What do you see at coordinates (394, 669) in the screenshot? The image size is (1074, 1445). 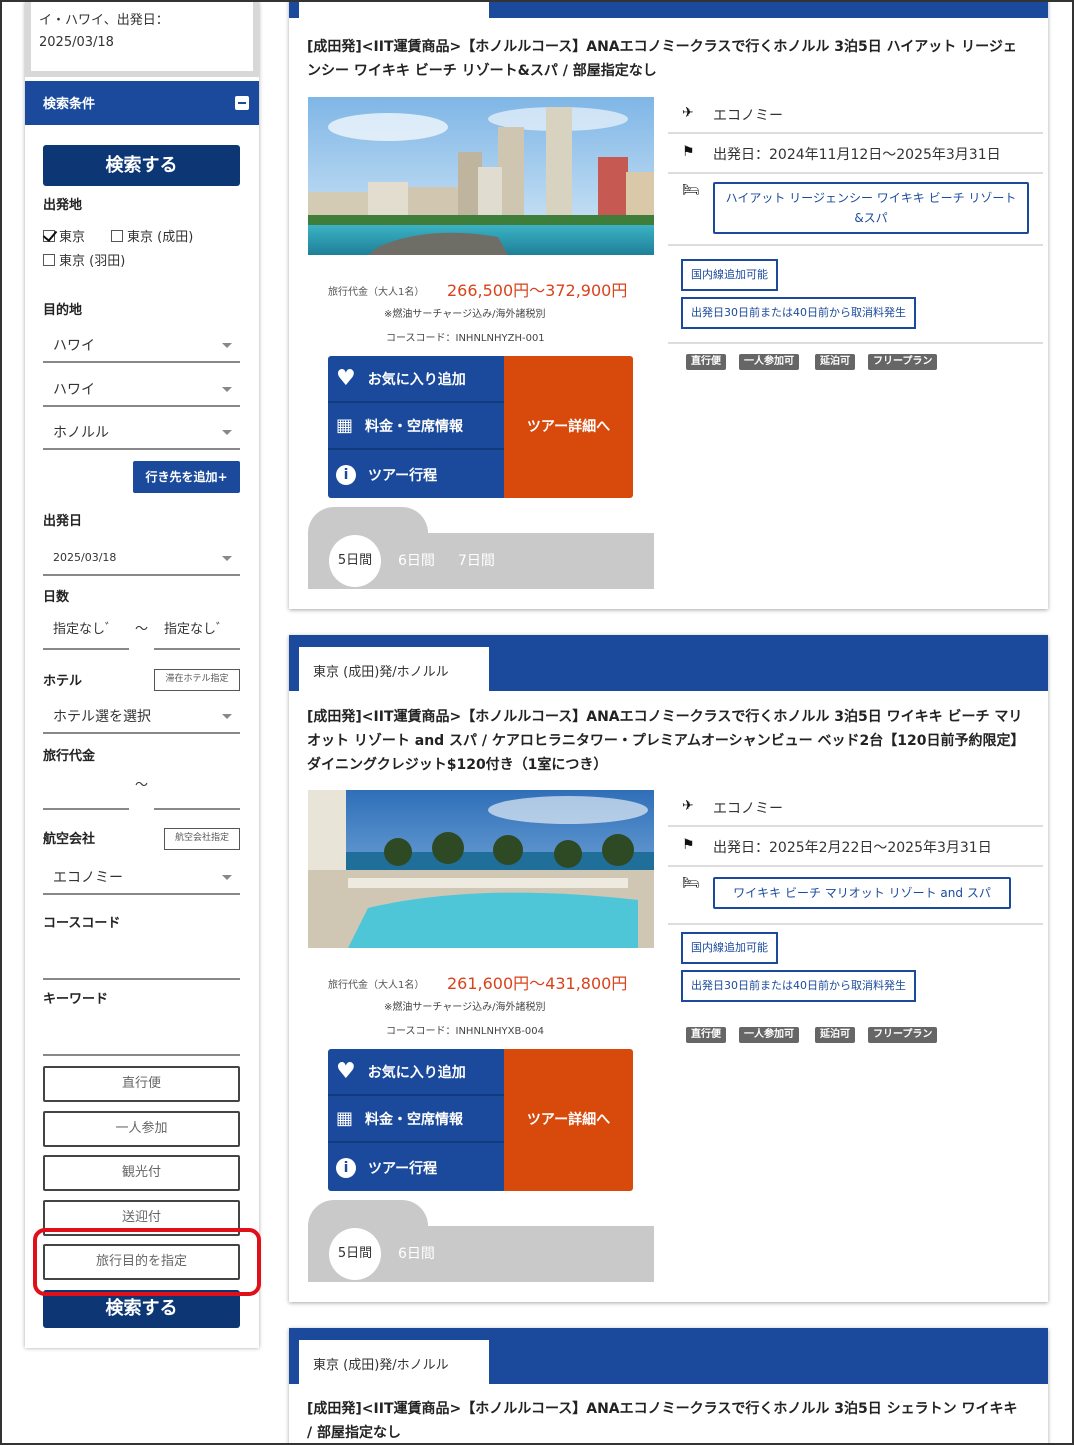 I see `origin-tab: 東京 (成田)発/ホノルル` at bounding box center [394, 669].